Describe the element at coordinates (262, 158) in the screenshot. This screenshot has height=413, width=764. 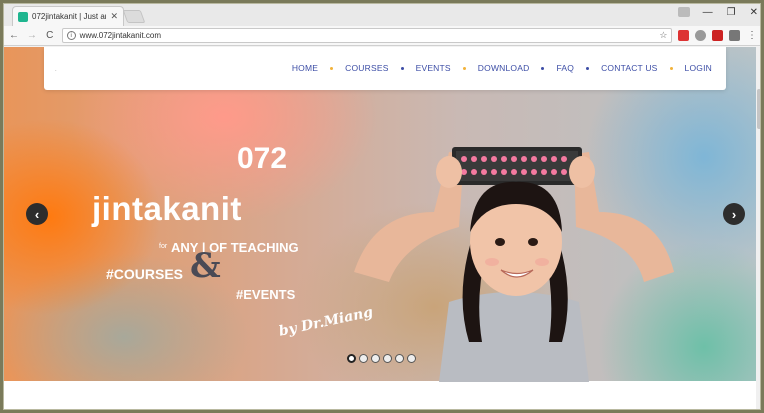
I see `hero-number: 072` at that location.